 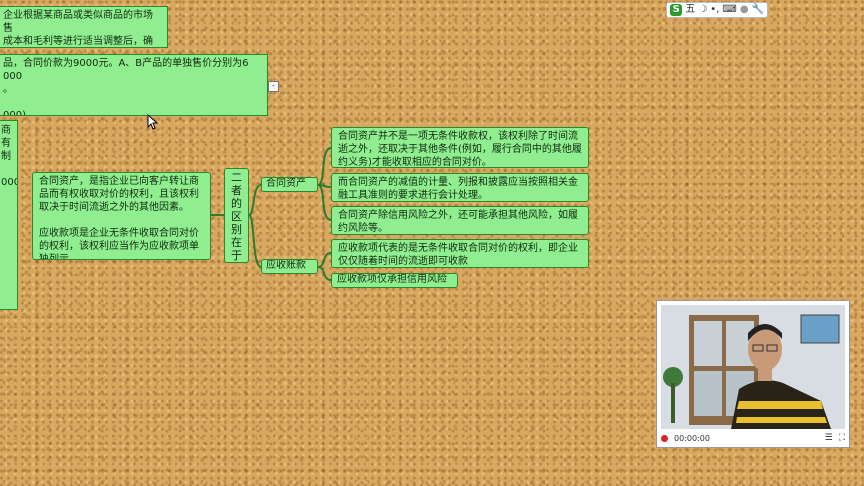 What do you see at coordinates (714, 10) in the screenshot?
I see `punctuation-icon: •,` at bounding box center [714, 10].